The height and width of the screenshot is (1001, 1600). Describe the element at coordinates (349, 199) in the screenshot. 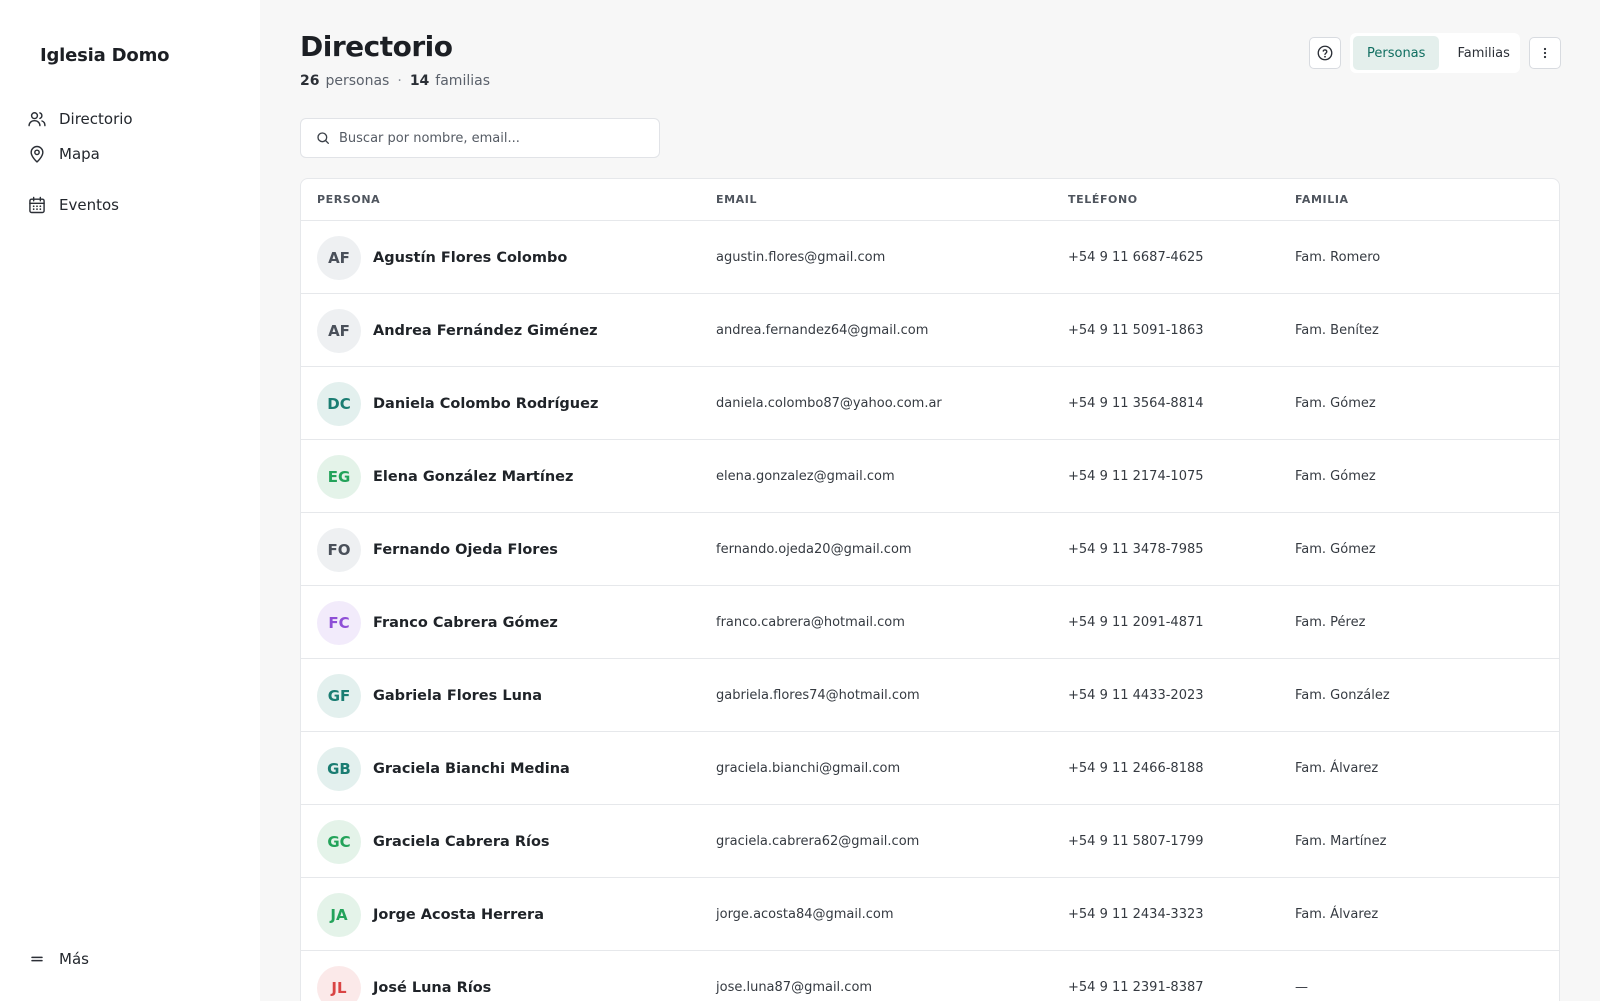

I see `column-header-persona: PERSONA` at that location.